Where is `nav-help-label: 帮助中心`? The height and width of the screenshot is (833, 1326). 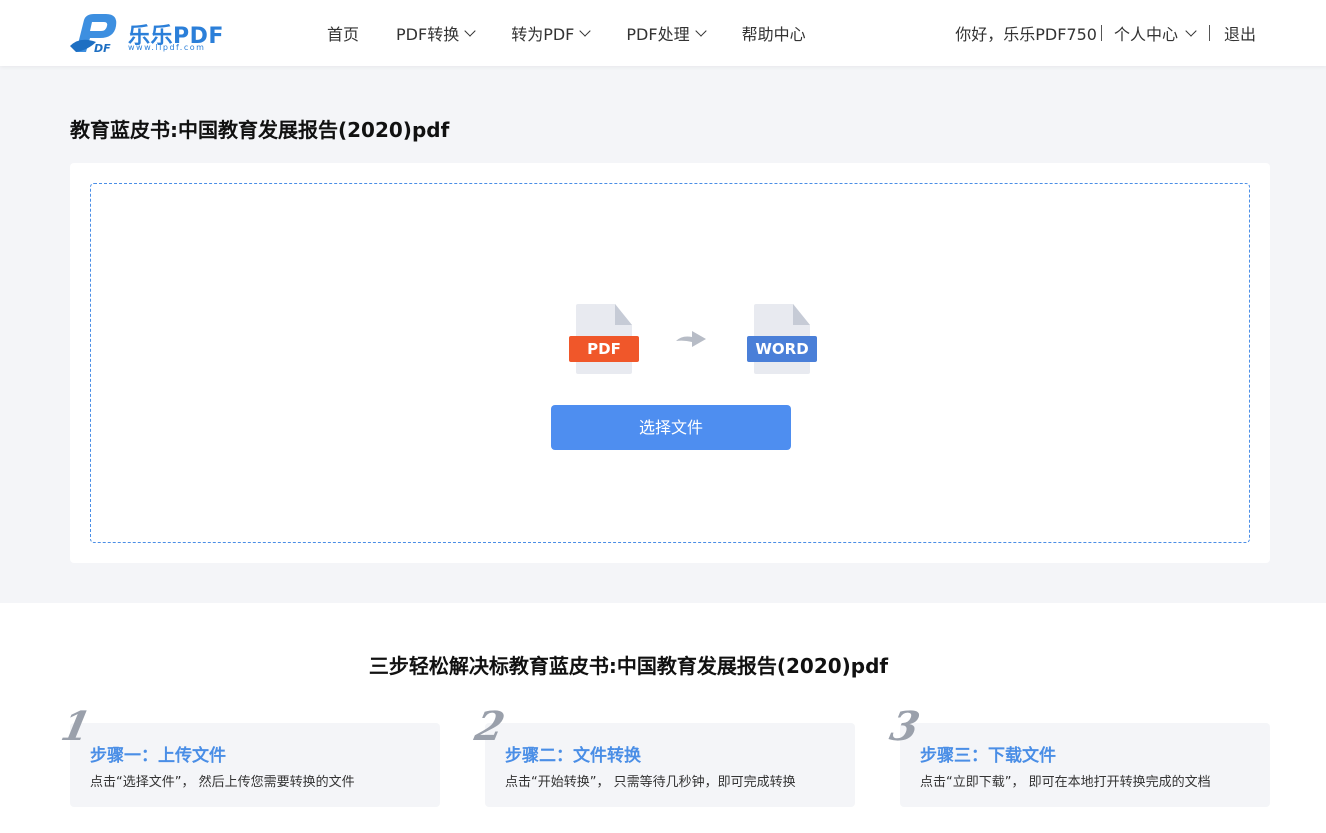
nav-help-label: 帮助中心 is located at coordinates (773, 34).